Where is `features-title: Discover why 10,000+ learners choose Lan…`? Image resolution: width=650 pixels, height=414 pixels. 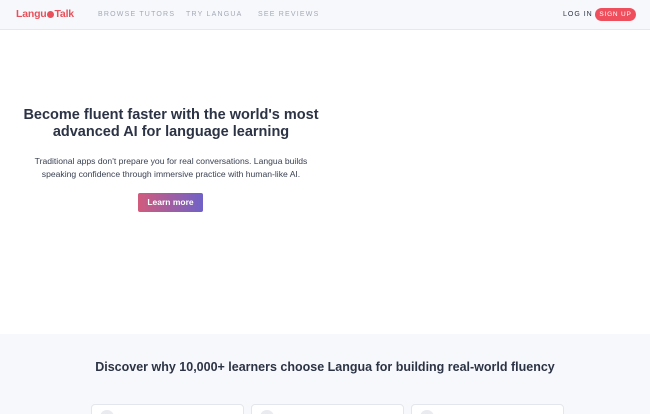
features-title: Discover why 10,000+ learners choose Lan… is located at coordinates (325, 367).